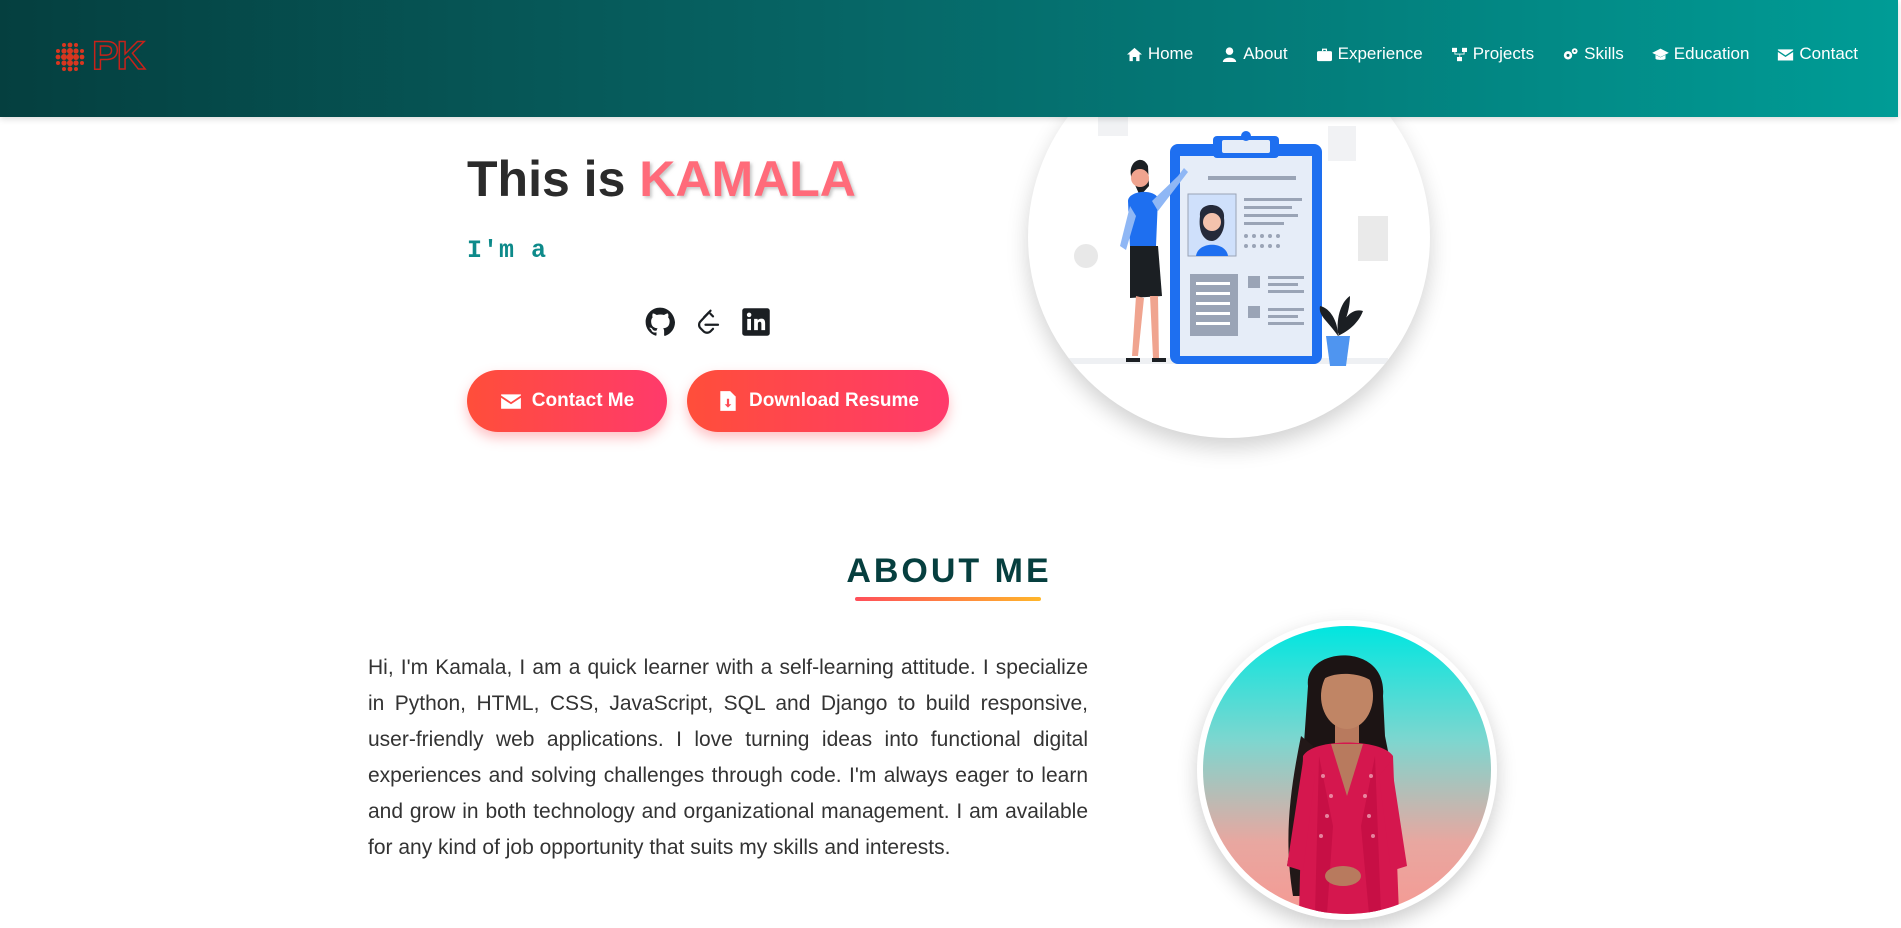 This screenshot has width=1901, height=928. I want to click on nav-education-label: Education, so click(1711, 53).